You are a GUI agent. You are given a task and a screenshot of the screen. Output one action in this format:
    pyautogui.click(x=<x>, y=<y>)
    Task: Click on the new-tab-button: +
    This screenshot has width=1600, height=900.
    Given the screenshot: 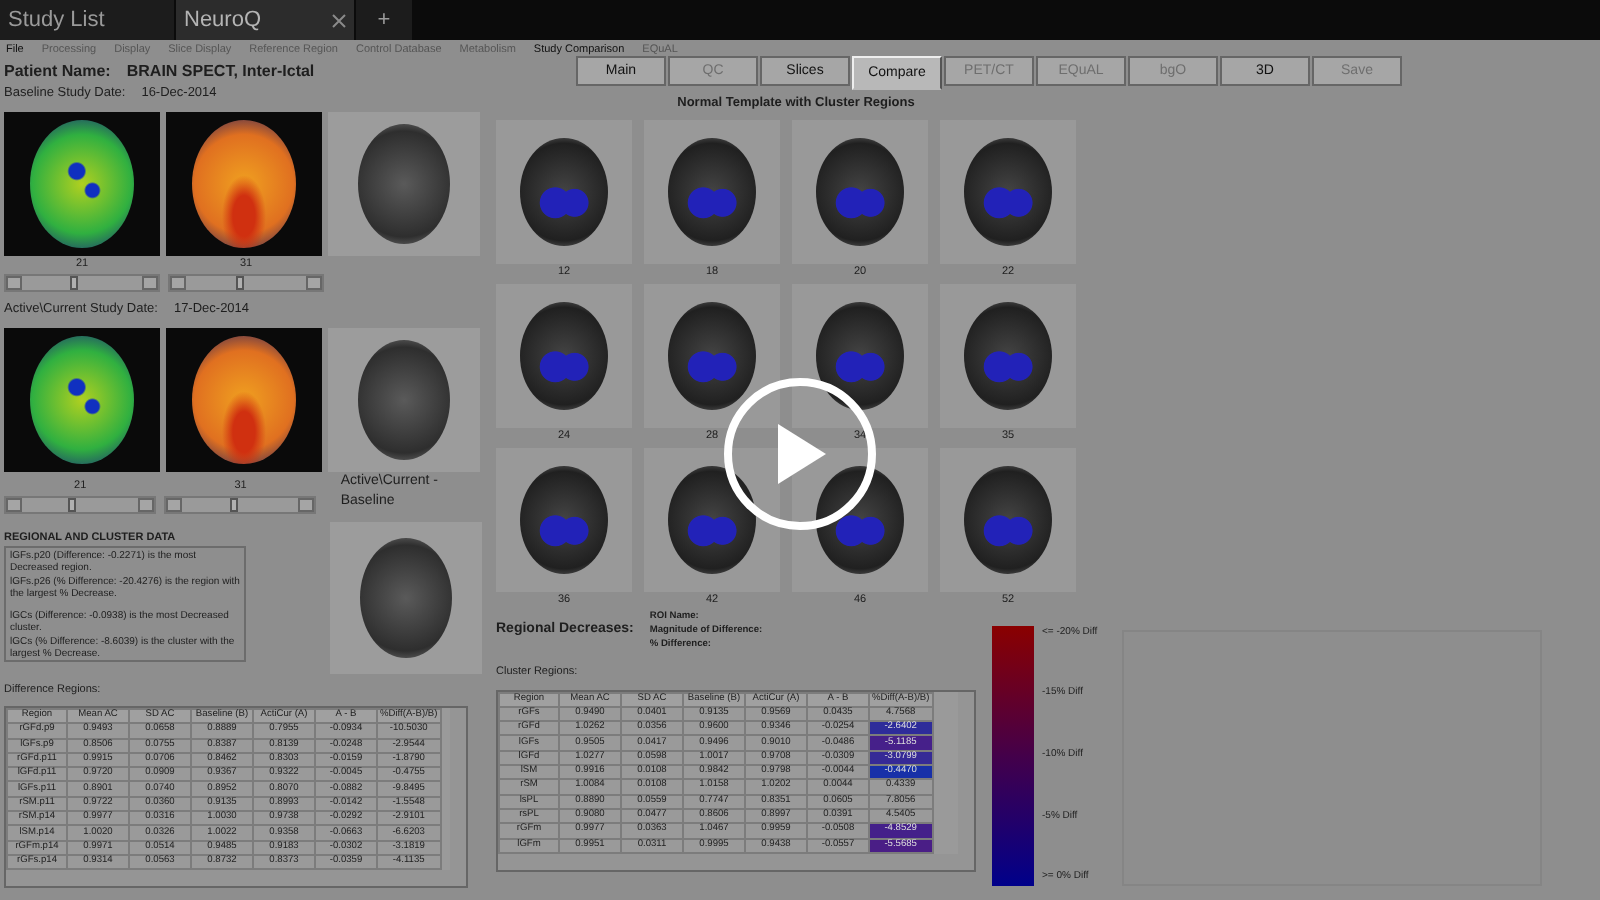 What is the action you would take?
    pyautogui.click(x=384, y=20)
    